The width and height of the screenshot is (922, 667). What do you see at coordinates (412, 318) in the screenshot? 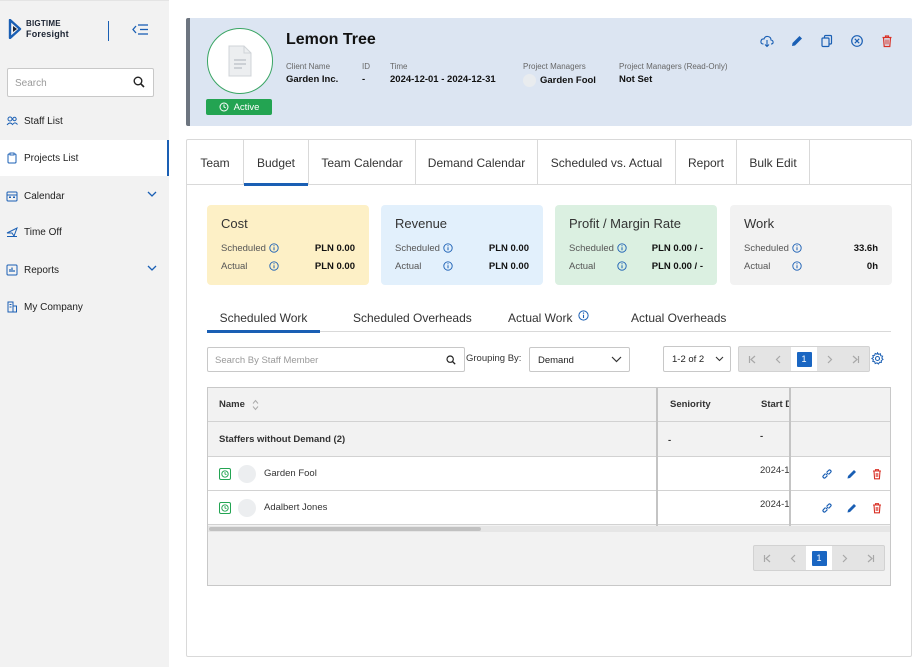
I see `subtab-scheduled-overheads: Scheduled Overheads` at bounding box center [412, 318].